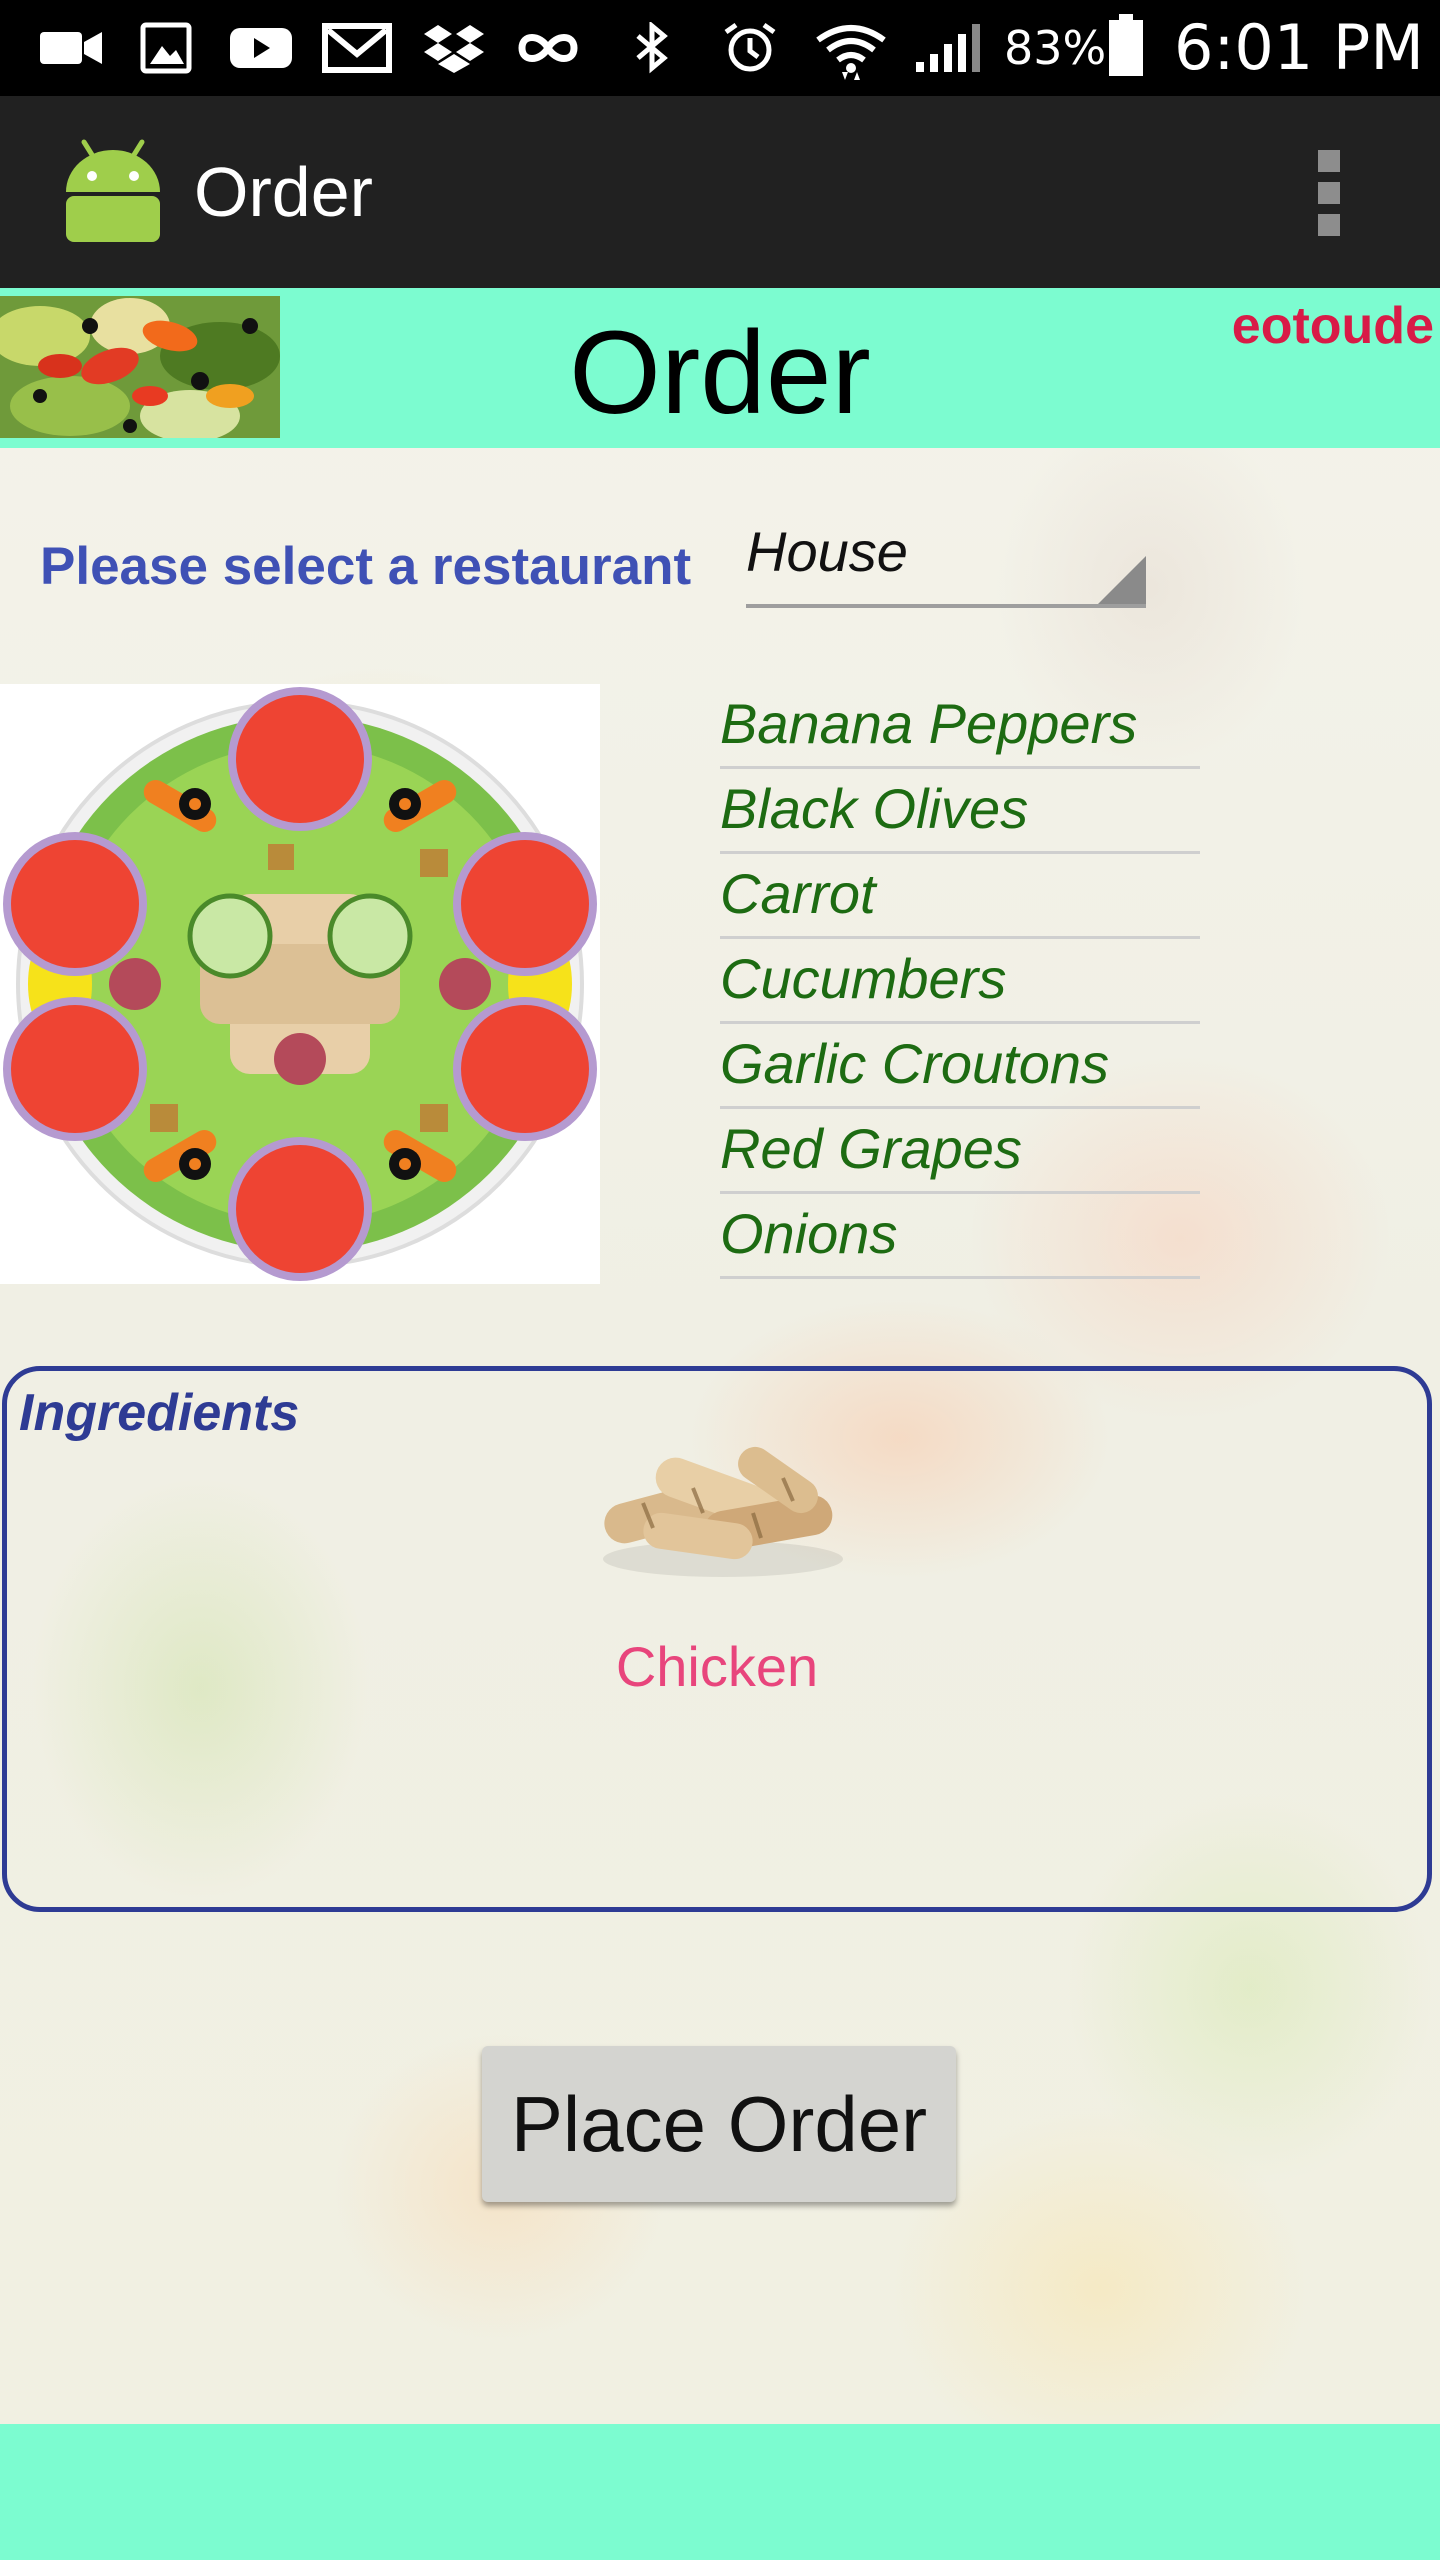 This screenshot has width=1440, height=2560. I want to click on bluetooth-icon, so click(652, 48).